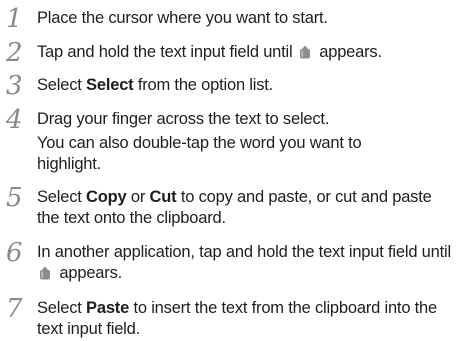  What do you see at coordinates (108, 308) in the screenshot?
I see `ui-term: Paste` at bounding box center [108, 308].